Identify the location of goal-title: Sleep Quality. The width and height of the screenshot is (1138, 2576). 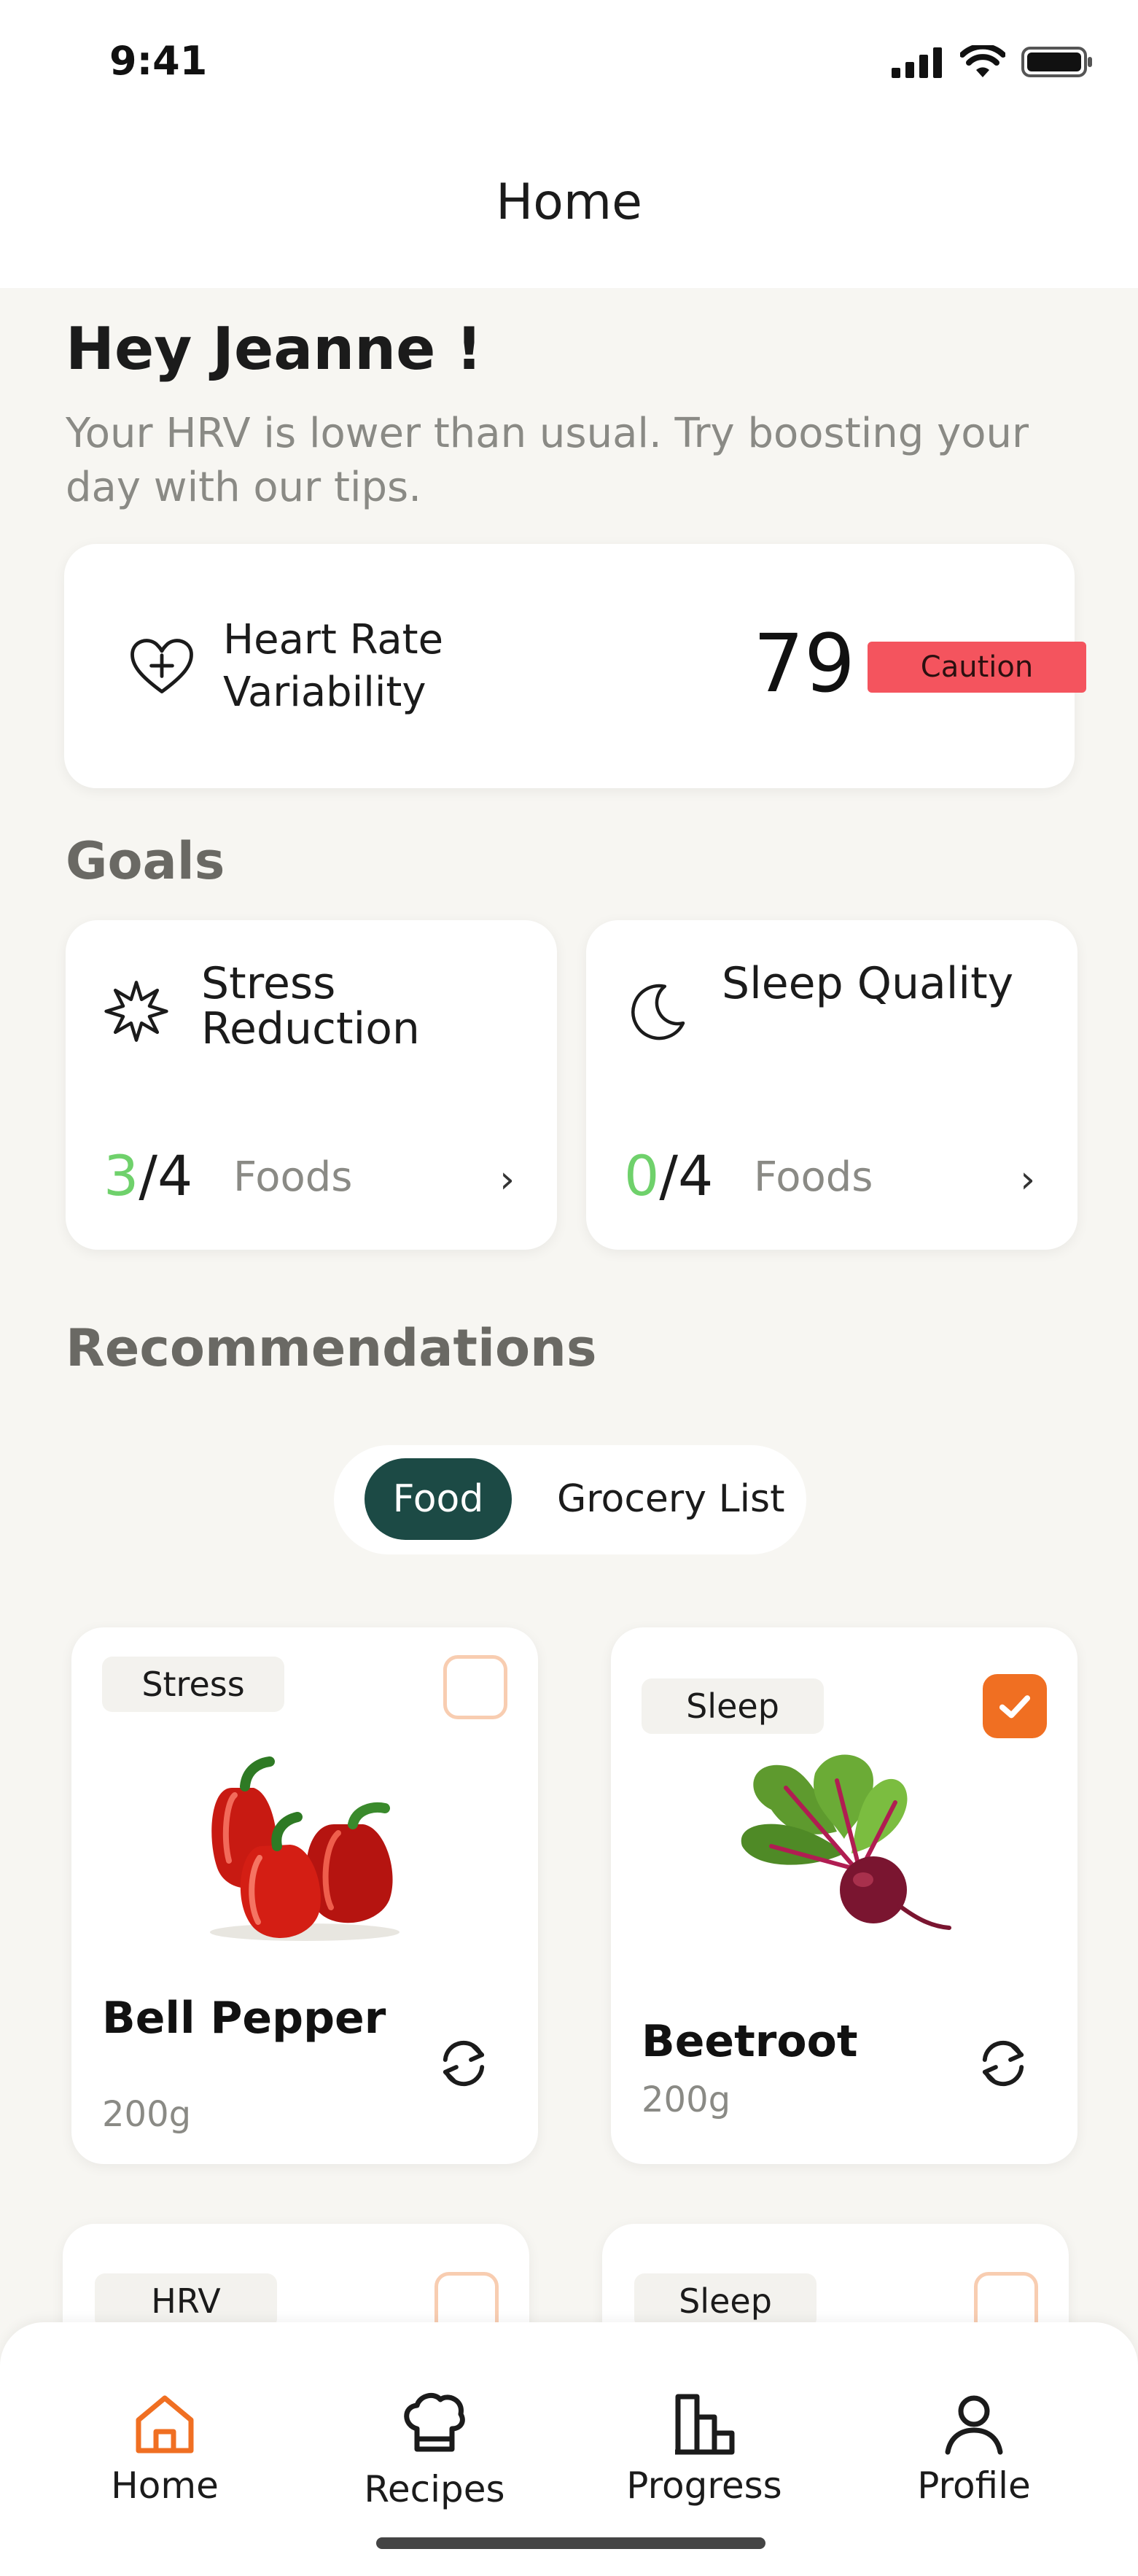
(868, 983).